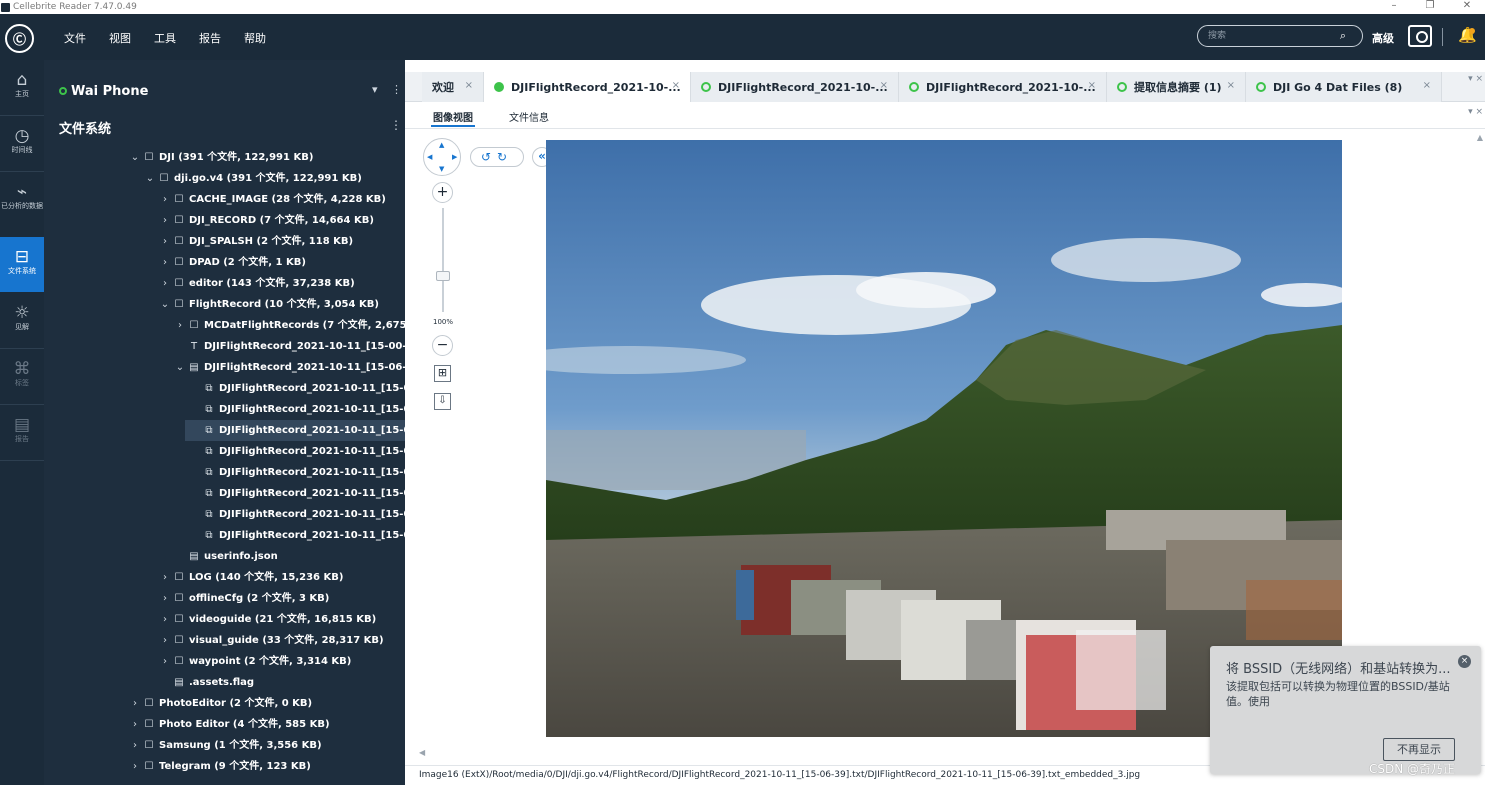 The image size is (1485, 785). I want to click on device-selector: Wai Phone, so click(103, 91).